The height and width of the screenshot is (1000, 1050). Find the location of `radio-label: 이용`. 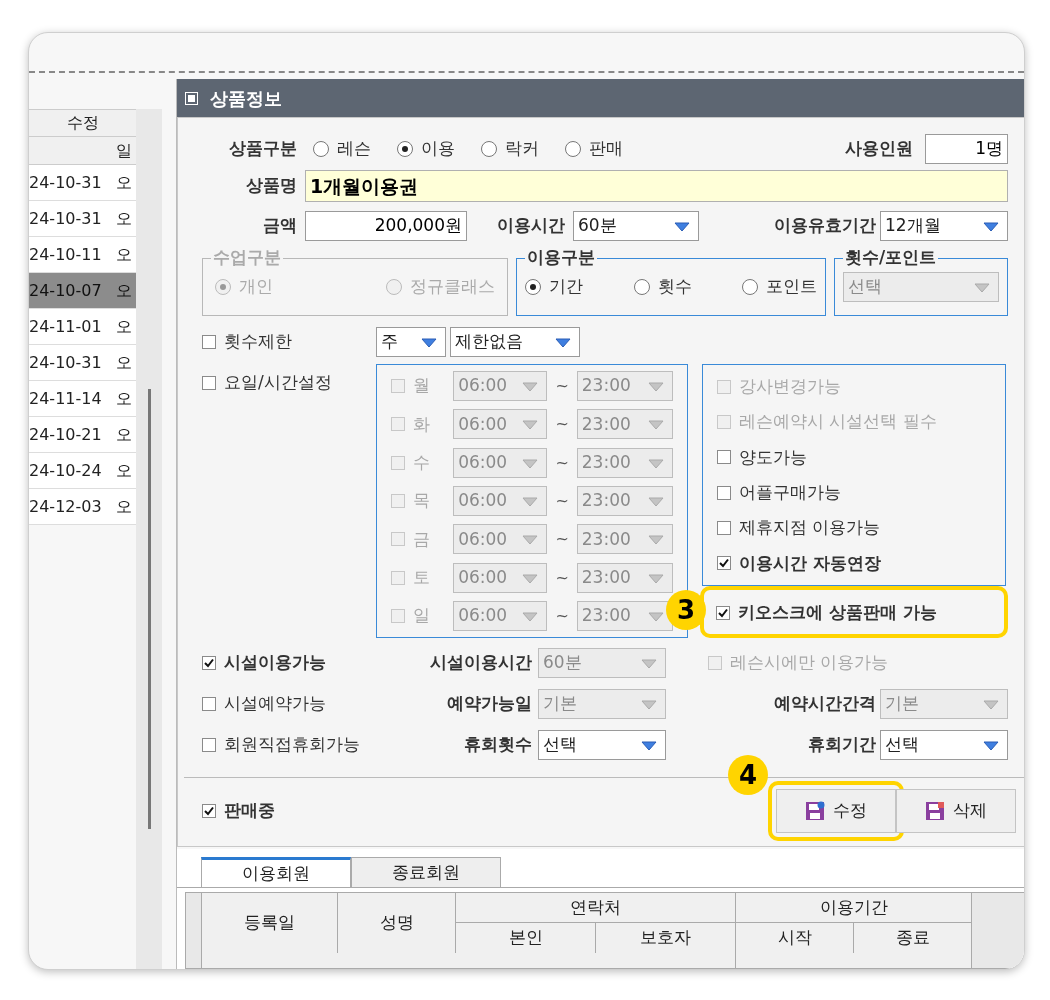

radio-label: 이용 is located at coordinates (438, 149).